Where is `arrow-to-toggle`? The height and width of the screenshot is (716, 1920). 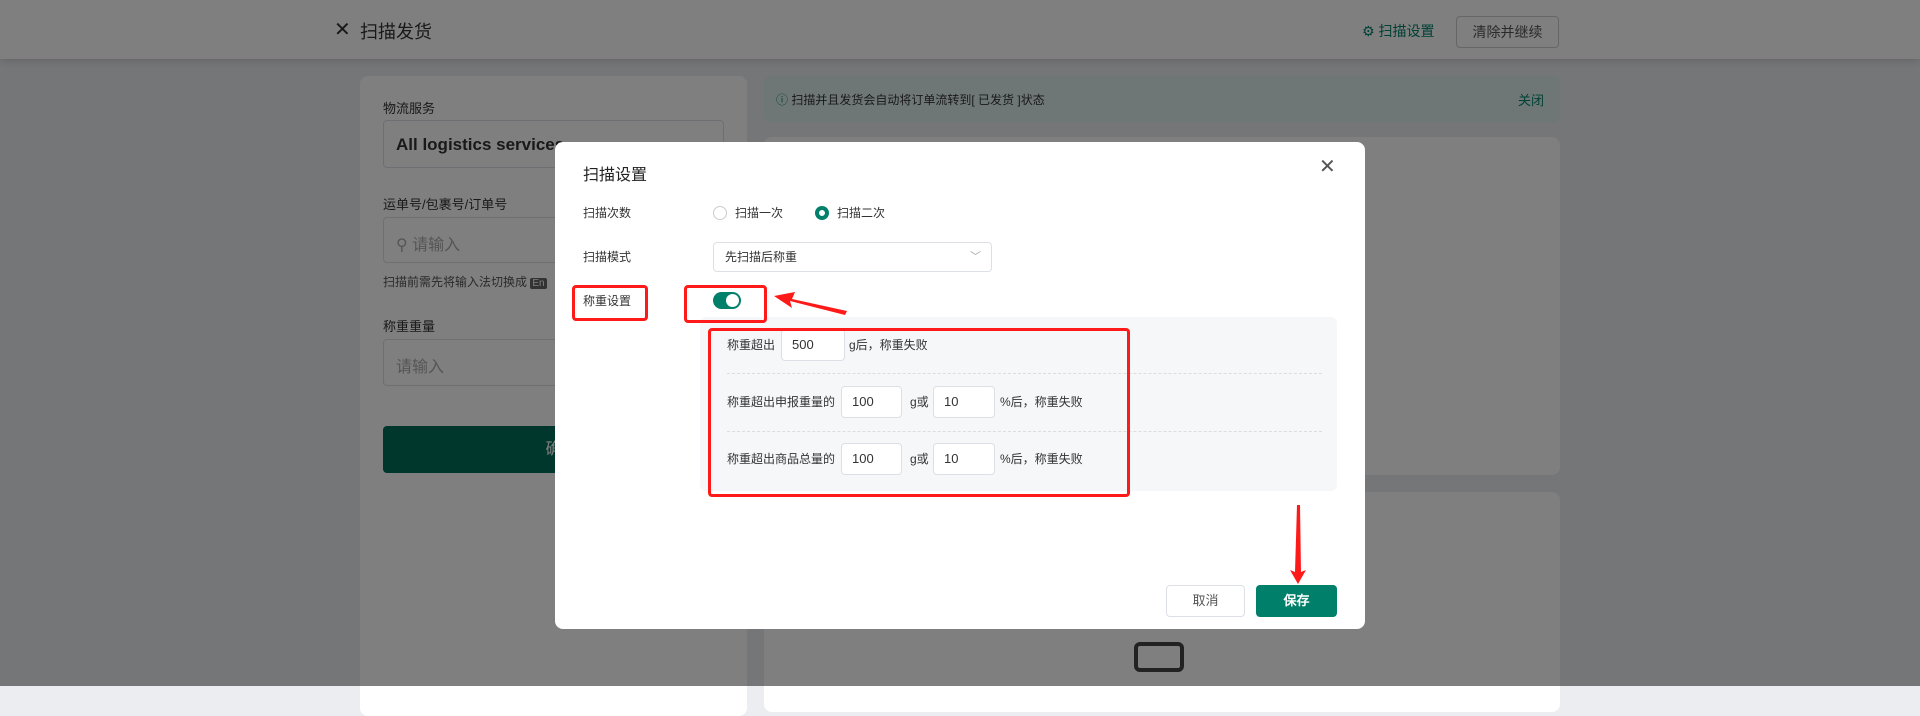
arrow-to-toggle is located at coordinates (810, 303).